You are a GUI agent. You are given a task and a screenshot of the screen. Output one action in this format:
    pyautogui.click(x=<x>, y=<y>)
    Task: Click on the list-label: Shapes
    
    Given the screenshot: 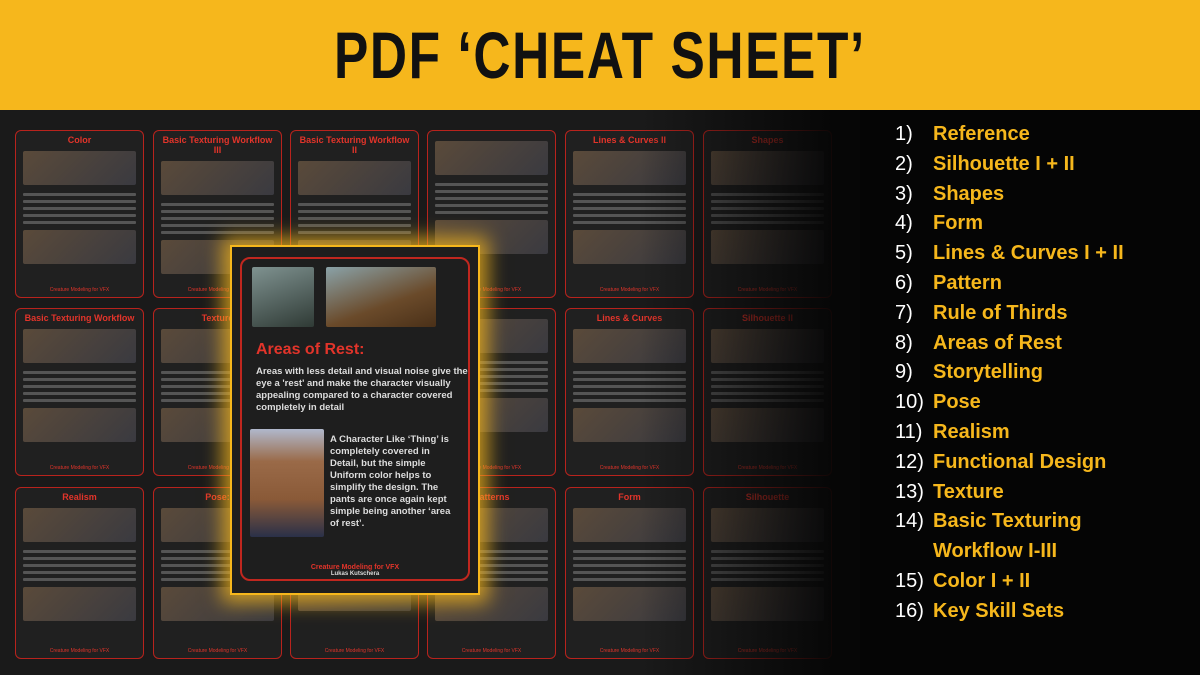 What is the action you would take?
    pyautogui.click(x=969, y=193)
    